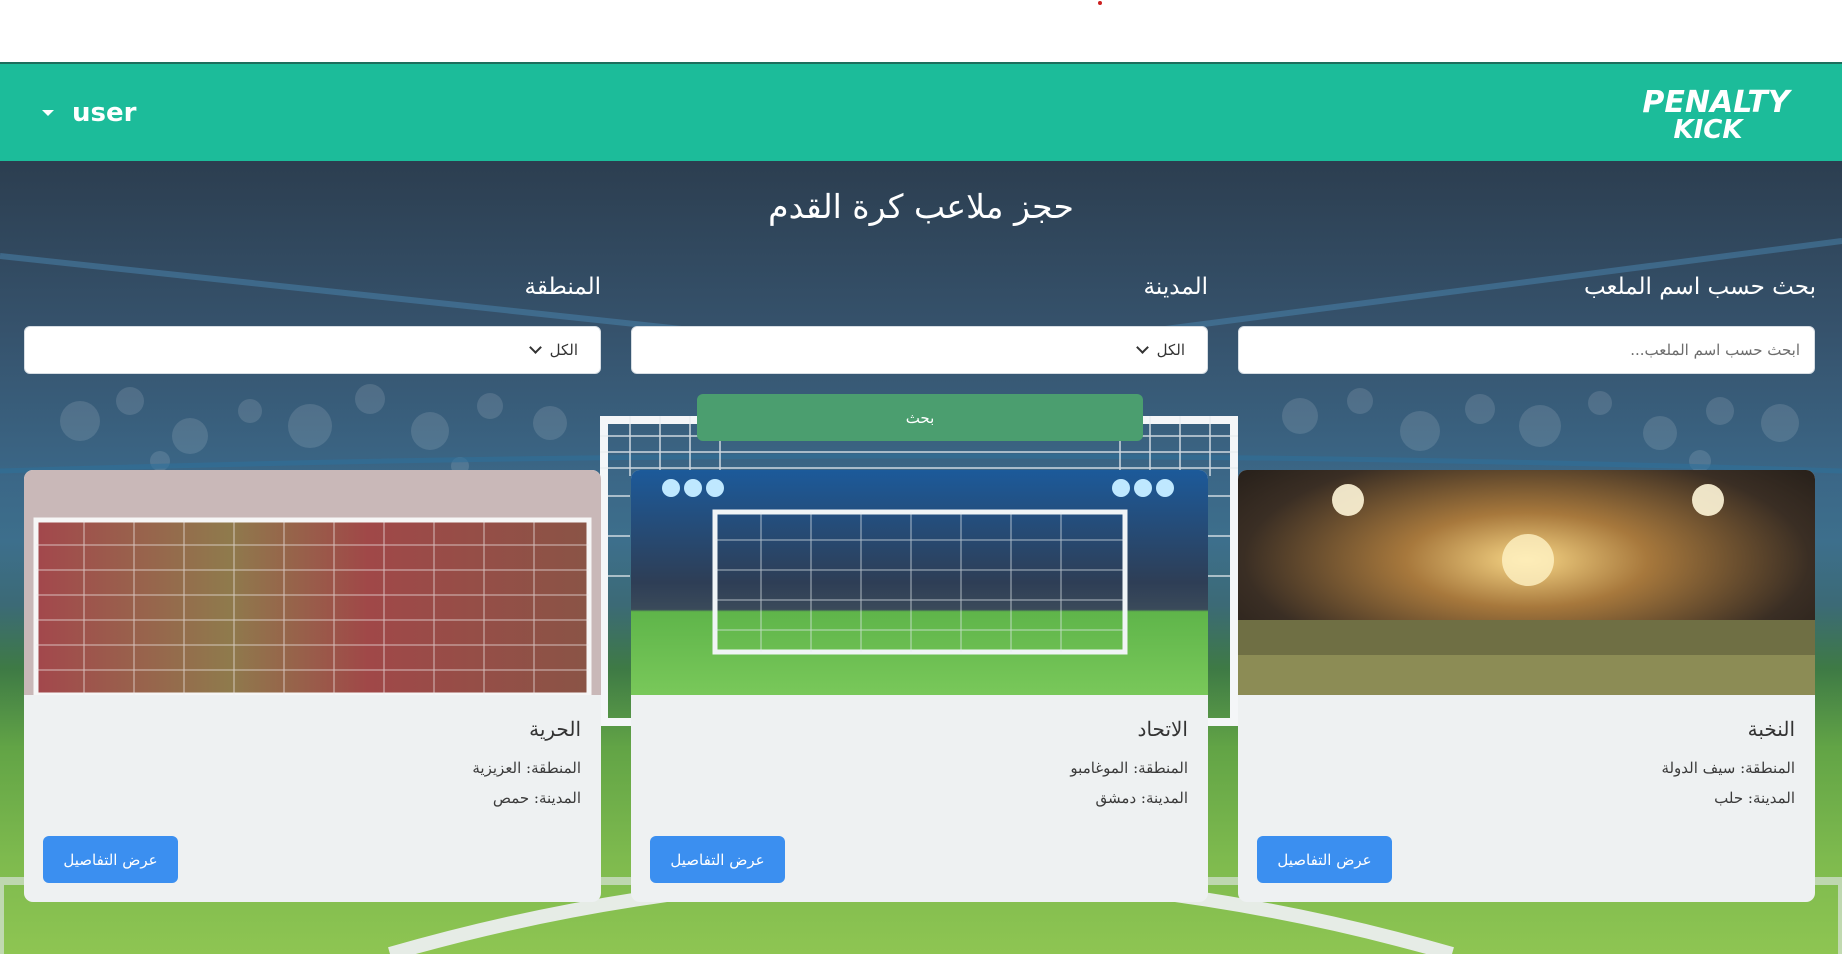  What do you see at coordinates (921, 31) in the screenshot?
I see `browser-top-strip` at bounding box center [921, 31].